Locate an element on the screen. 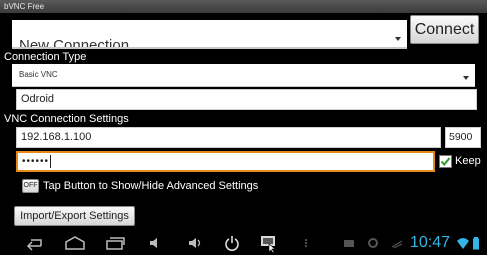 The height and width of the screenshot is (255, 487). port-field: 5900 is located at coordinates (463, 137).